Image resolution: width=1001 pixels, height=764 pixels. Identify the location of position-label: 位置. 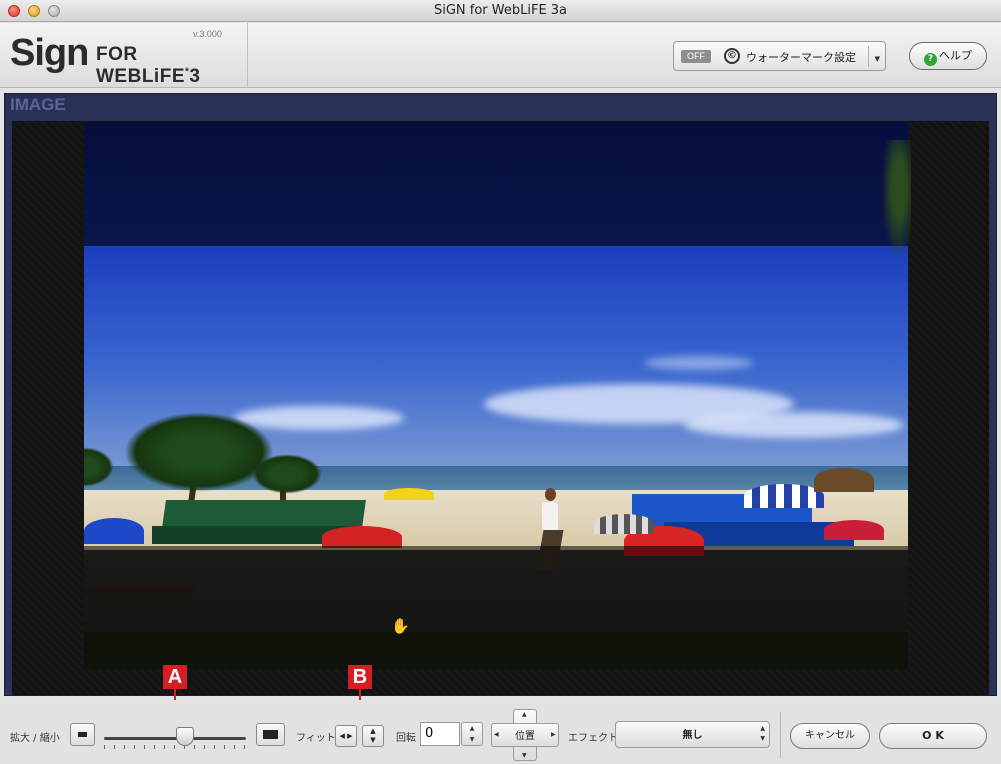
(525, 736).